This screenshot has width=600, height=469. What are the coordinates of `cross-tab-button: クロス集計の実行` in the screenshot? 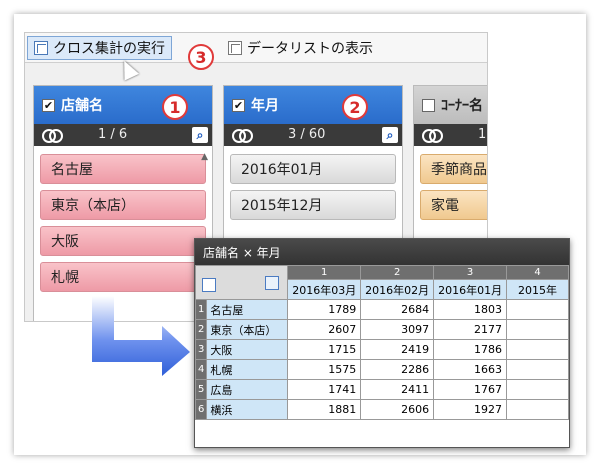 It's located at (99, 48).